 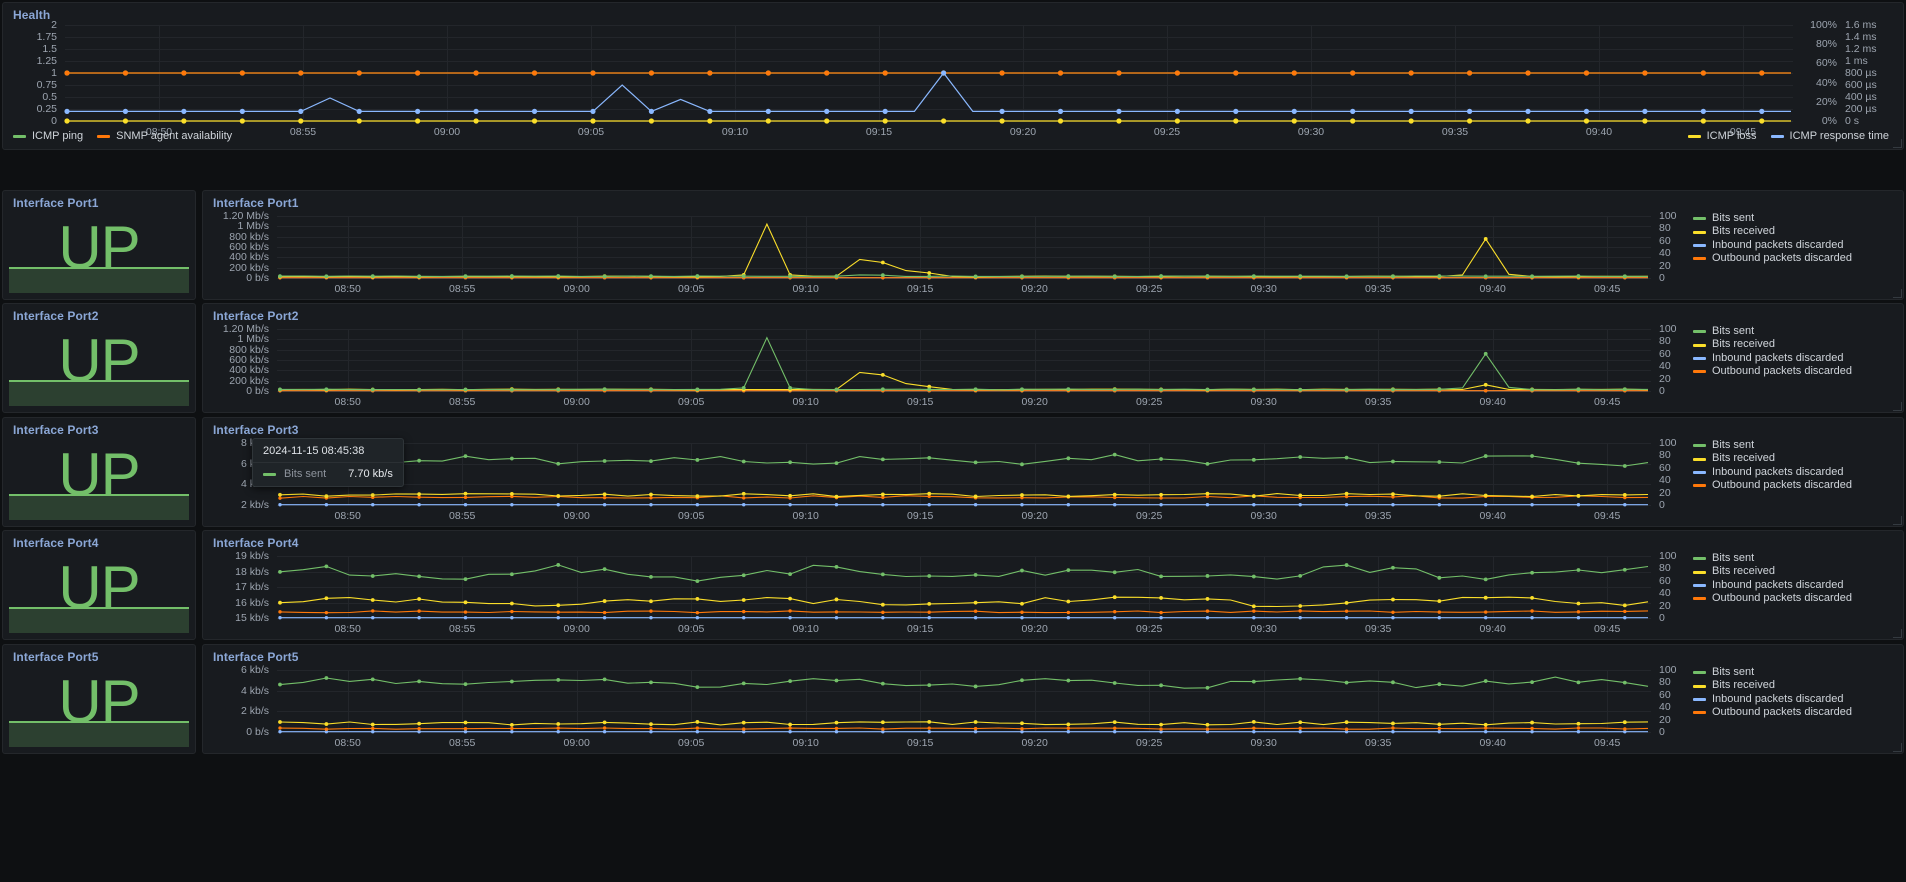 What do you see at coordinates (963, 479) in the screenshot?
I see `series-svg-port3` at bounding box center [963, 479].